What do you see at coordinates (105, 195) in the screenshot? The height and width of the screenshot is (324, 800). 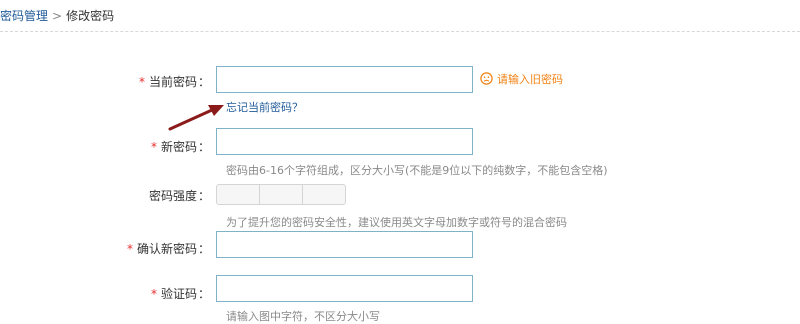 I see `strength-label-wrap: 密码强度：` at bounding box center [105, 195].